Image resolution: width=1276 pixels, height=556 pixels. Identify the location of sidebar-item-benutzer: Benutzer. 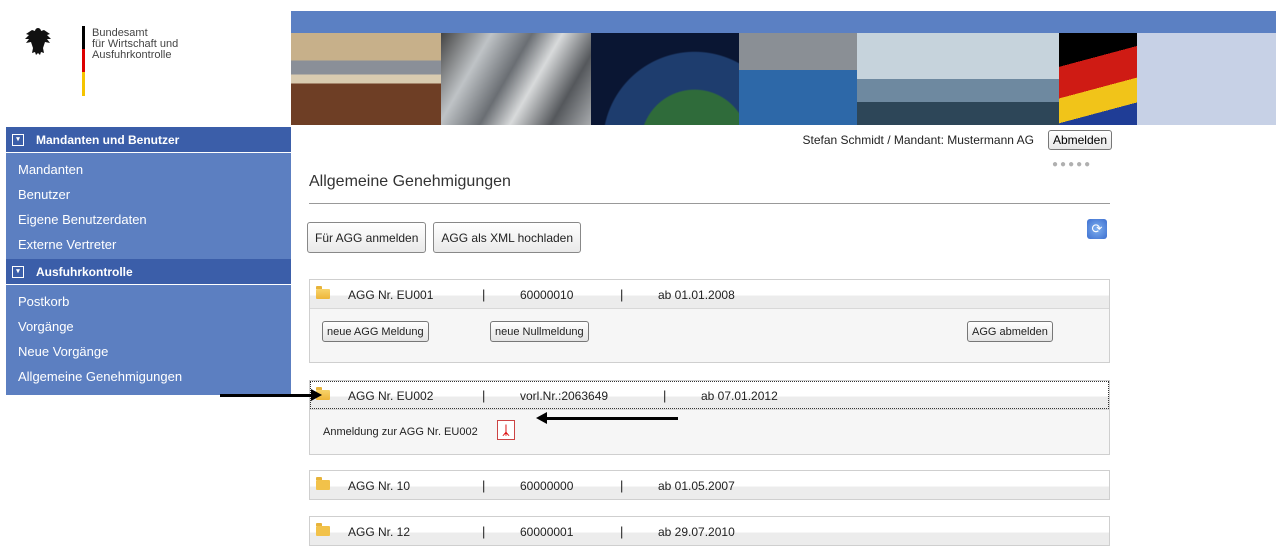
(148, 194).